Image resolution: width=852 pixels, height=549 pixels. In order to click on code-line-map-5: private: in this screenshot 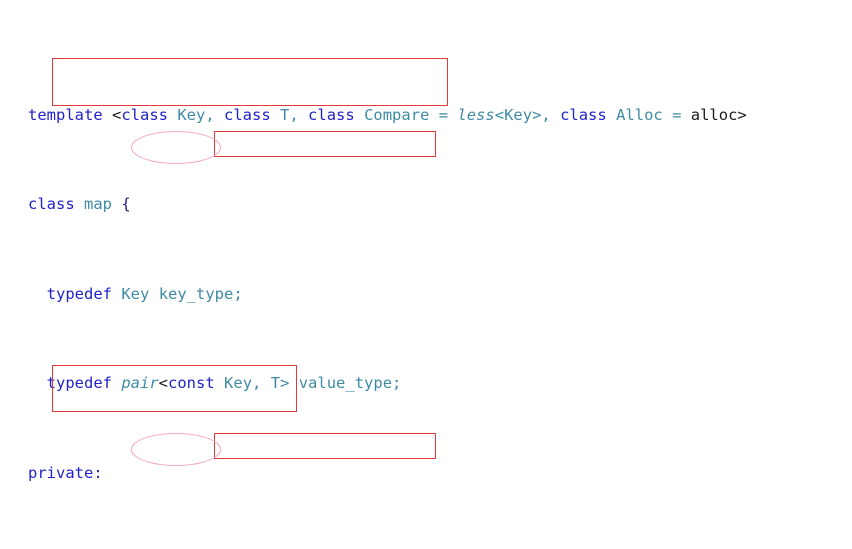, I will do `click(387, 473)`.